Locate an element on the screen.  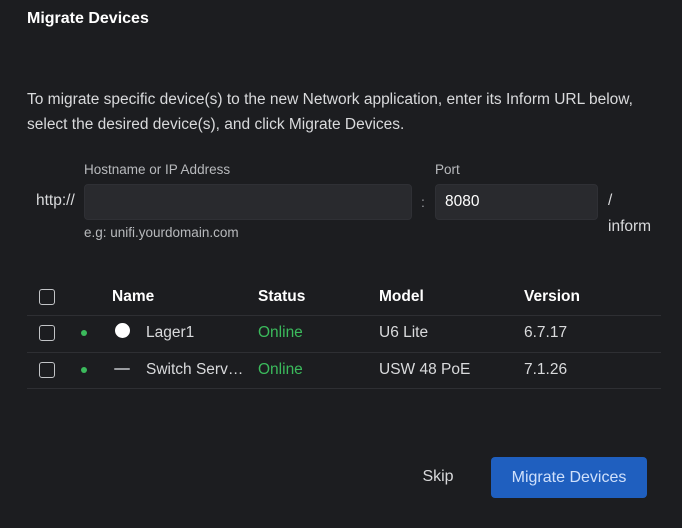
dialog-title: Migrate Devices is located at coordinates (88, 18).